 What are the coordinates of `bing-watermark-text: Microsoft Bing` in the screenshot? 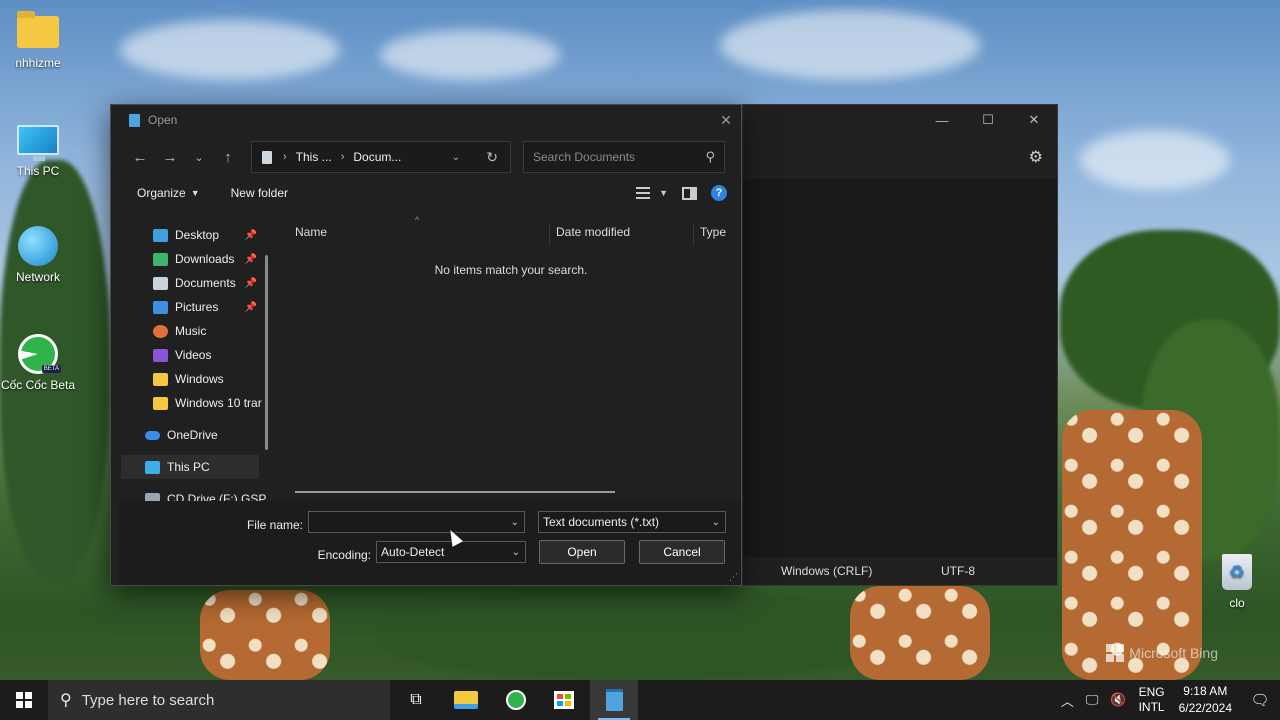 It's located at (1173, 653).